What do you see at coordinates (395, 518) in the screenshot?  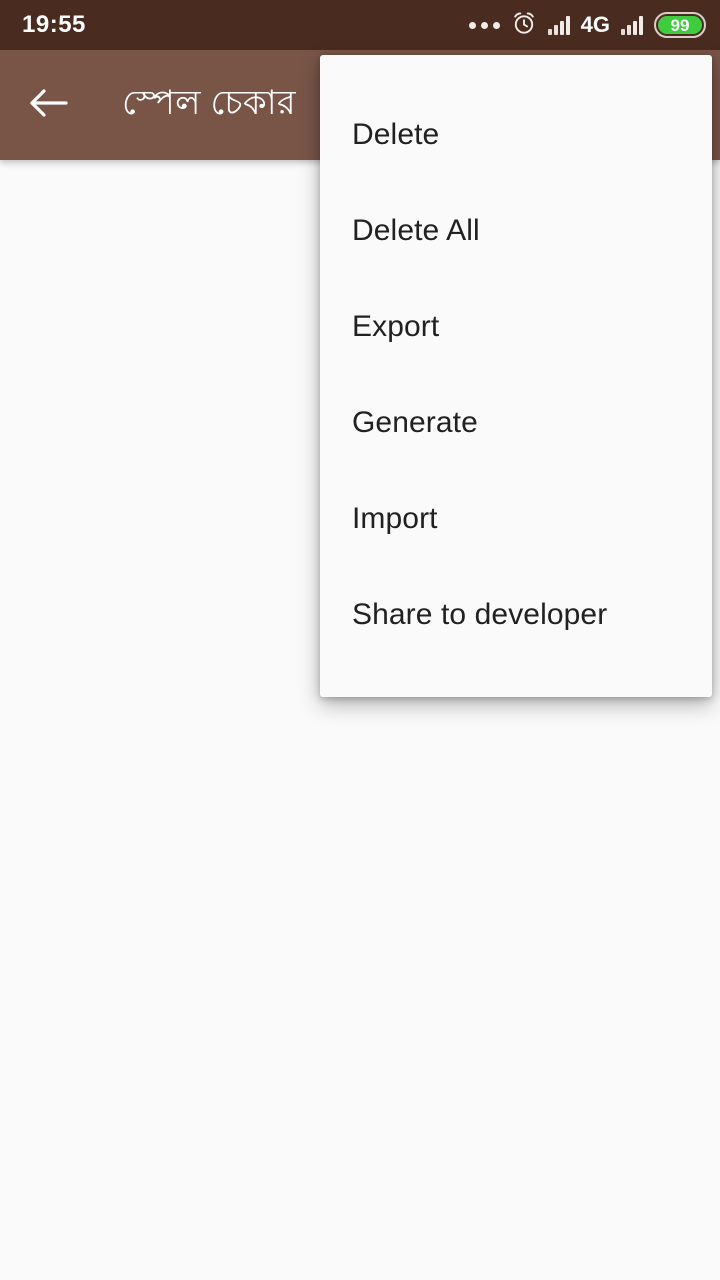 I see `menu-item-label: Import` at bounding box center [395, 518].